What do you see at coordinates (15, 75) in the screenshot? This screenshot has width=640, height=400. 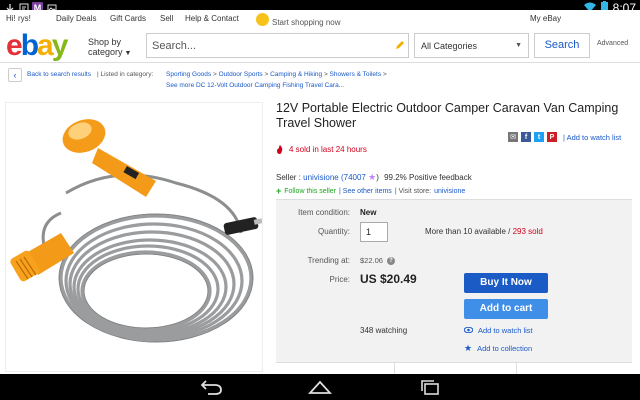 I see `back-arrow-icon: ‹` at bounding box center [15, 75].